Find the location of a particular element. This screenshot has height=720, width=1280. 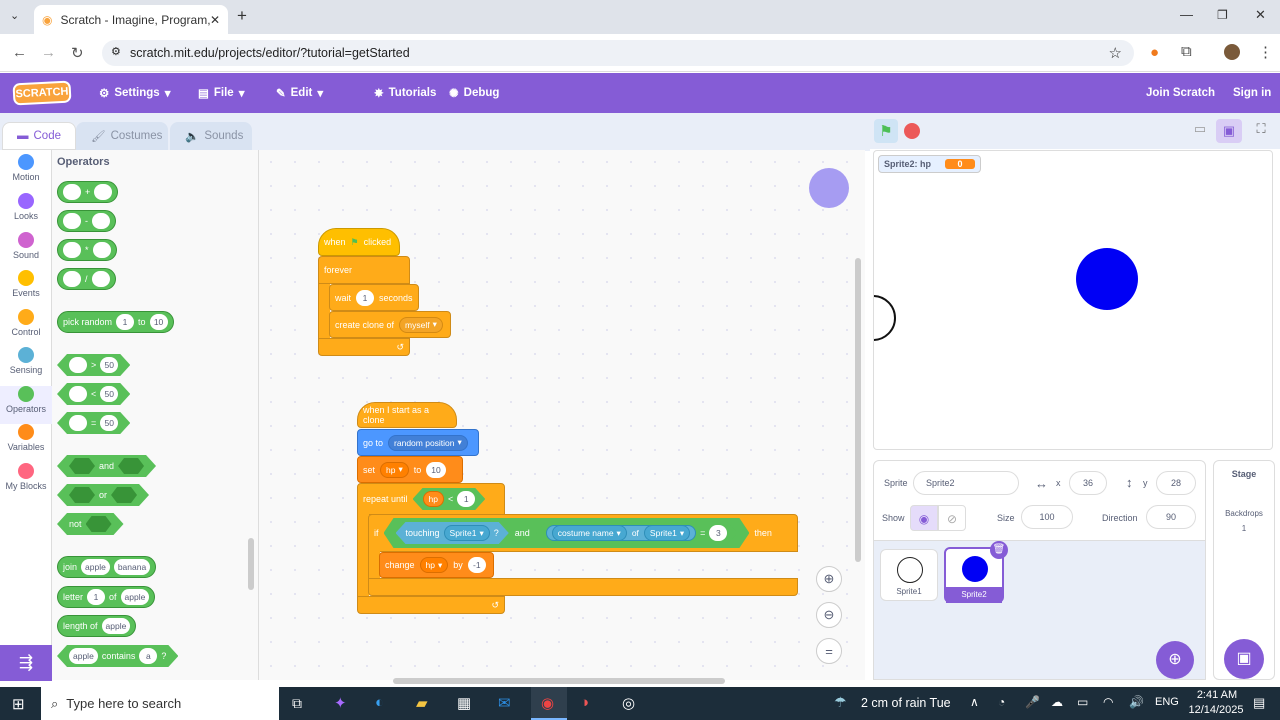

category-operators: Operators is located at coordinates (26, 405).